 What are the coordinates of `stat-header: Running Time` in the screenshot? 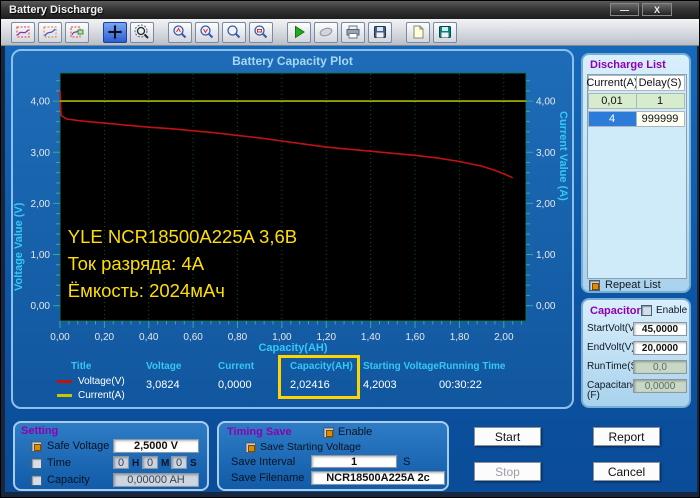 It's located at (472, 366).